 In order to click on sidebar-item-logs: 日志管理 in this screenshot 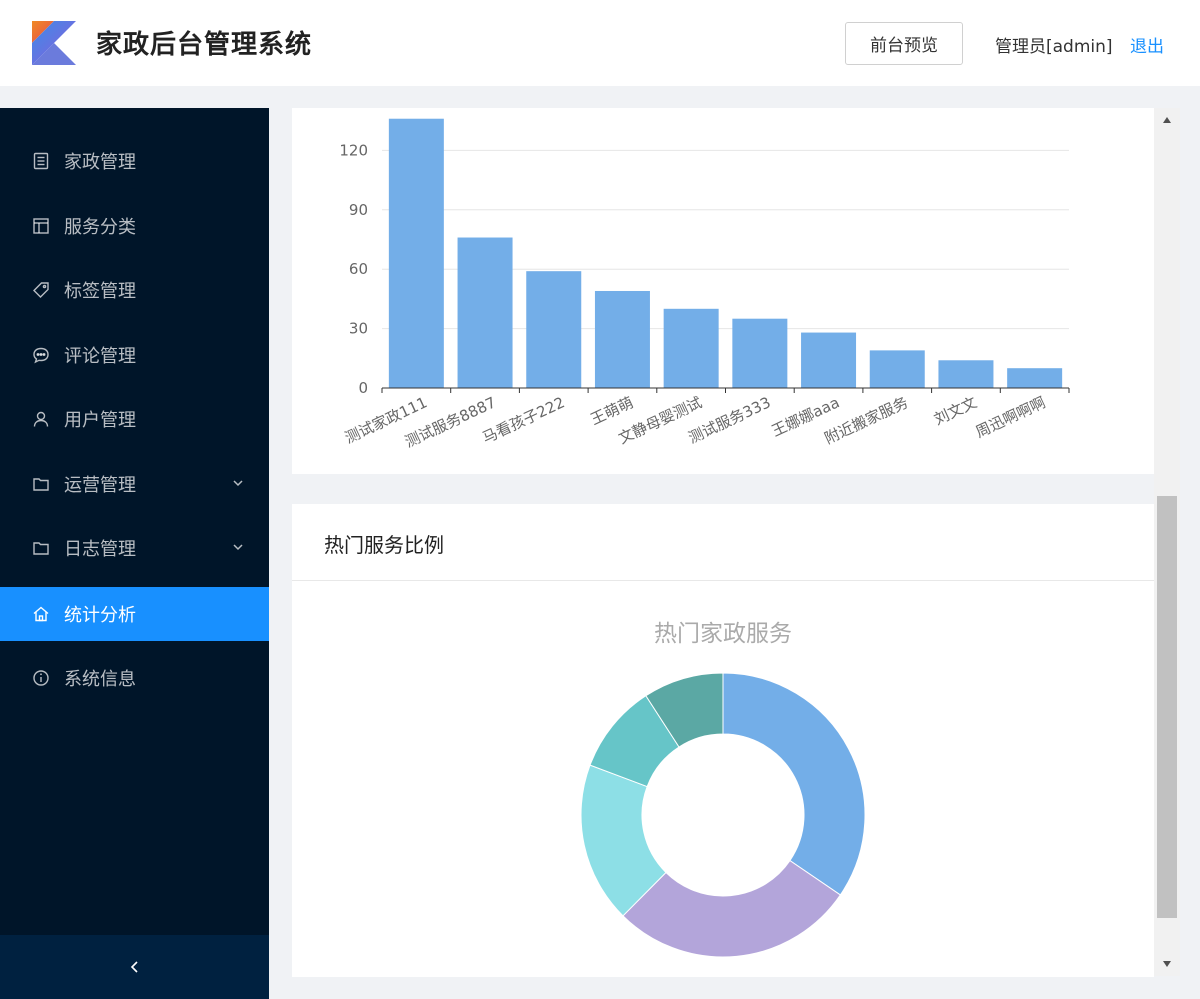, I will do `click(134, 548)`.